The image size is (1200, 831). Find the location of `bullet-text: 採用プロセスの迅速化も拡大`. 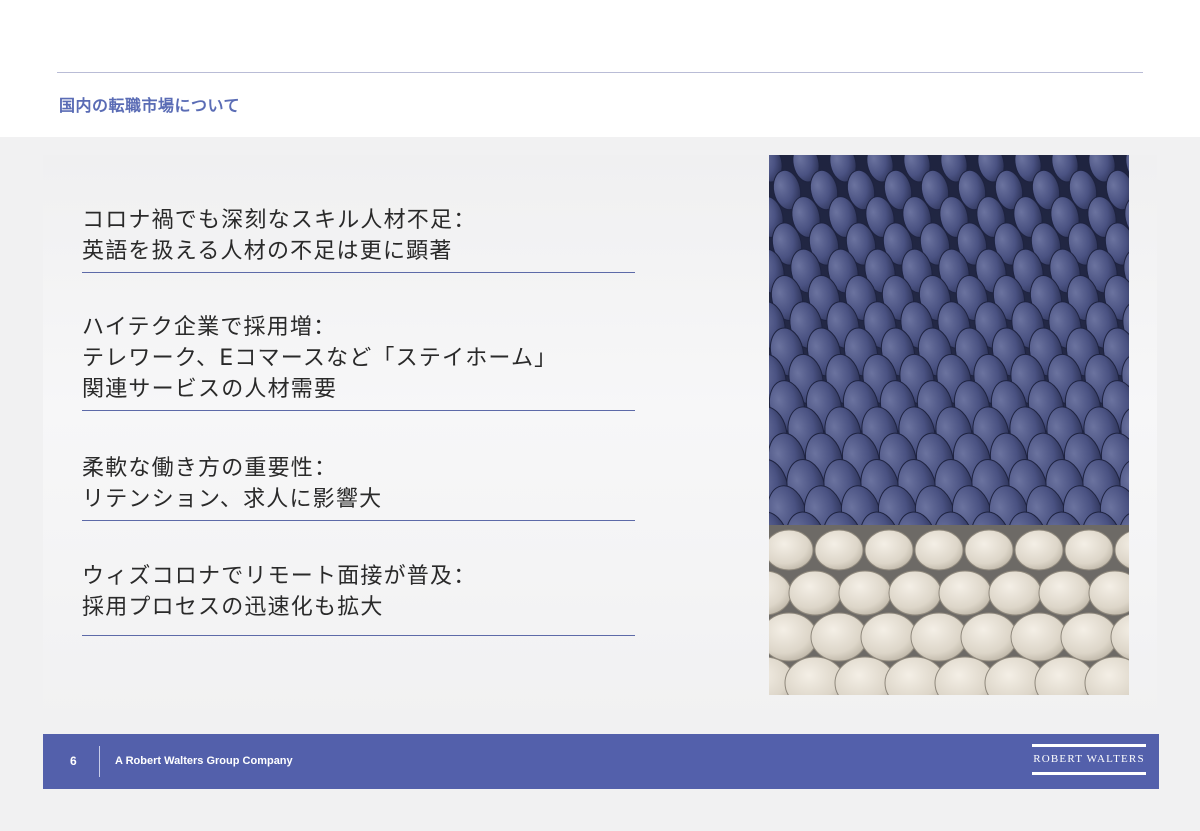

bullet-text: 採用プロセスの迅速化も拡大 is located at coordinates (233, 607).